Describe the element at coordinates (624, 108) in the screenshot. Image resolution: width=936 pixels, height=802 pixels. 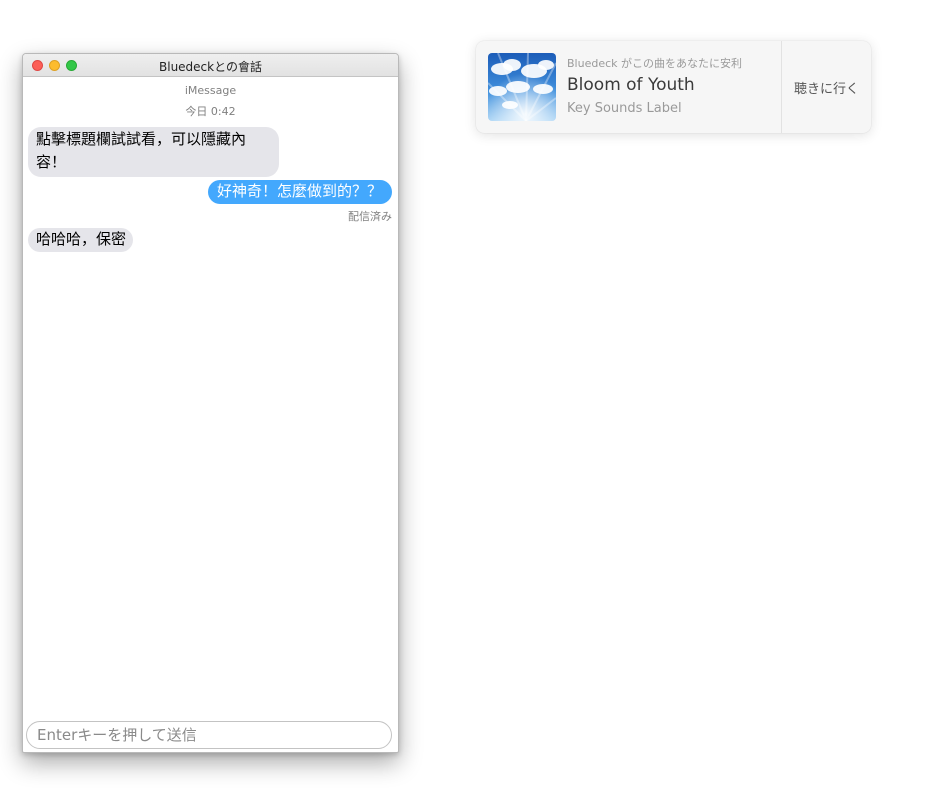
I see `song-artist: Key Sounds Label` at that location.